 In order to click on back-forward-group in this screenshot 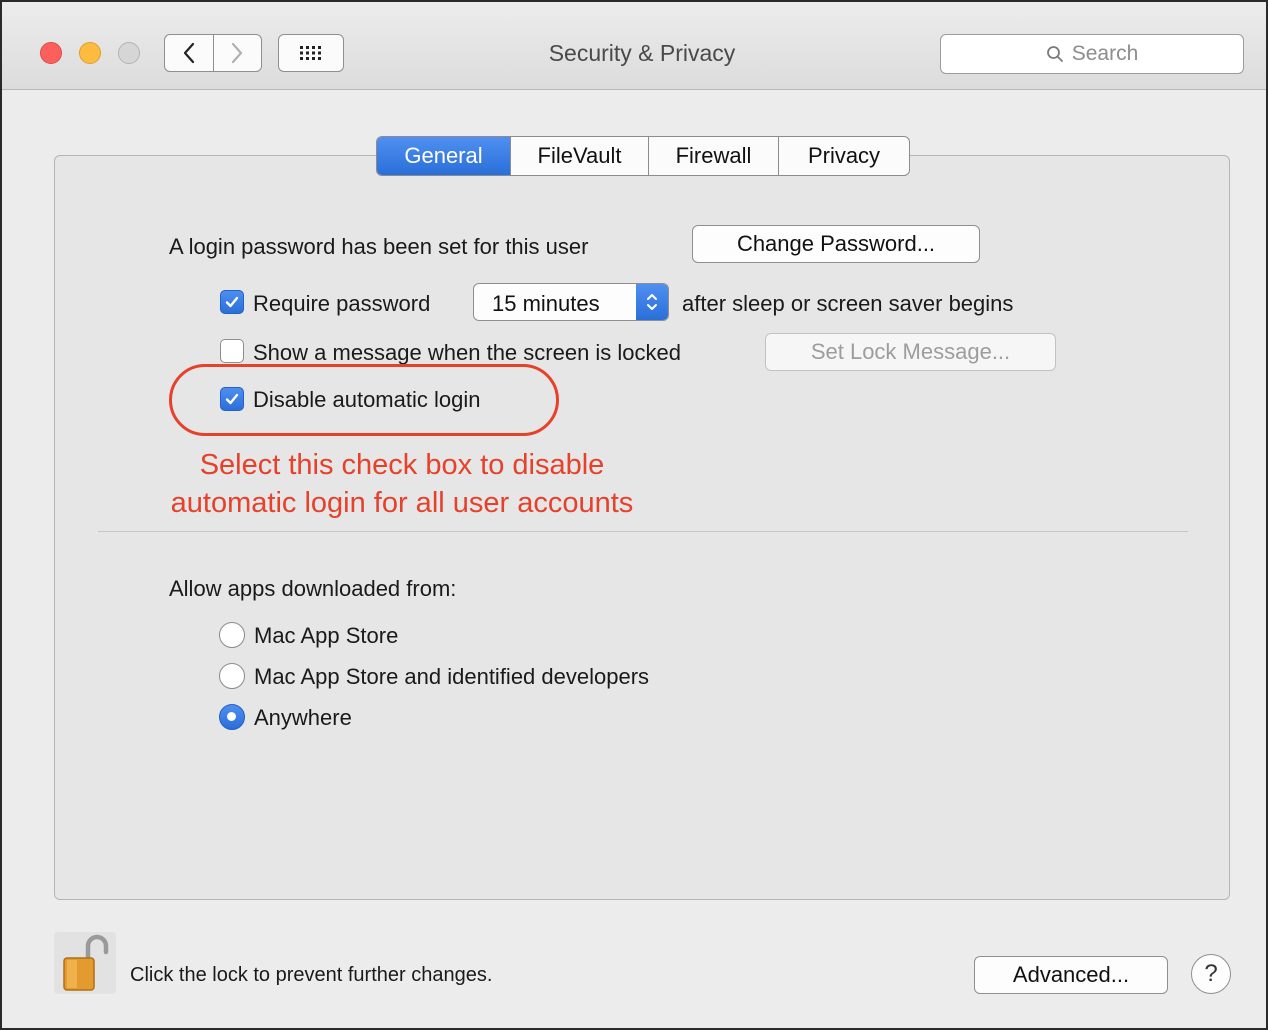, I will do `click(213, 53)`.